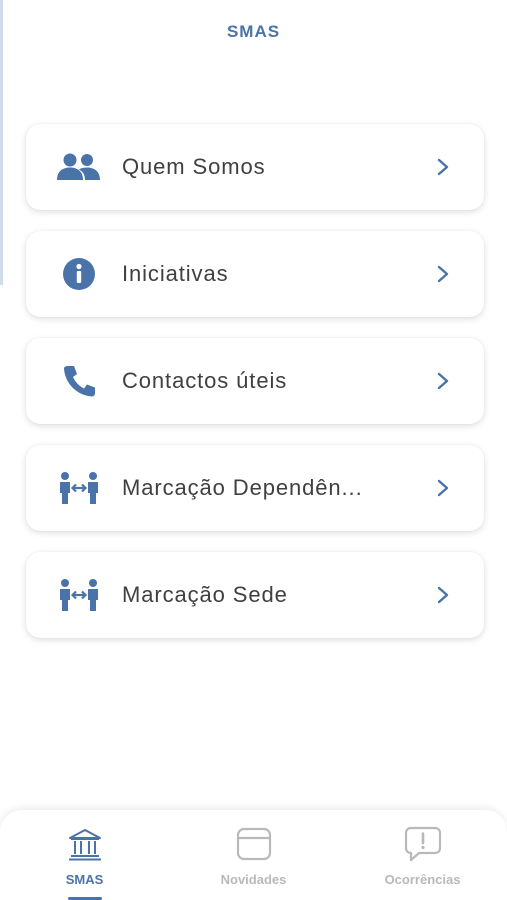  I want to click on menu-item-marcacao-sede: Marcação Sede, so click(255, 595).